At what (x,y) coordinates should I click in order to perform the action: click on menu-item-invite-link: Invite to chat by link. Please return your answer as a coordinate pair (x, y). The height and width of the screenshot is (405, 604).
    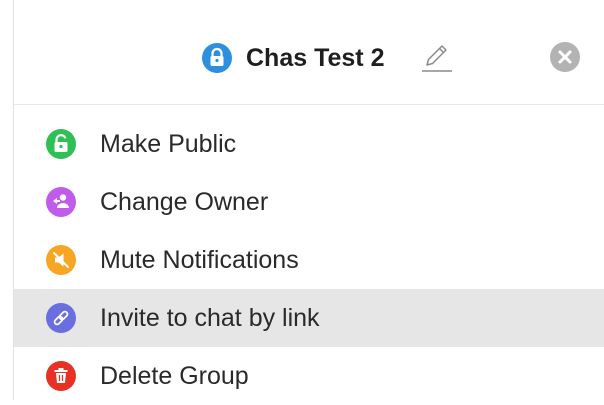
    Looking at the image, I should click on (309, 318).